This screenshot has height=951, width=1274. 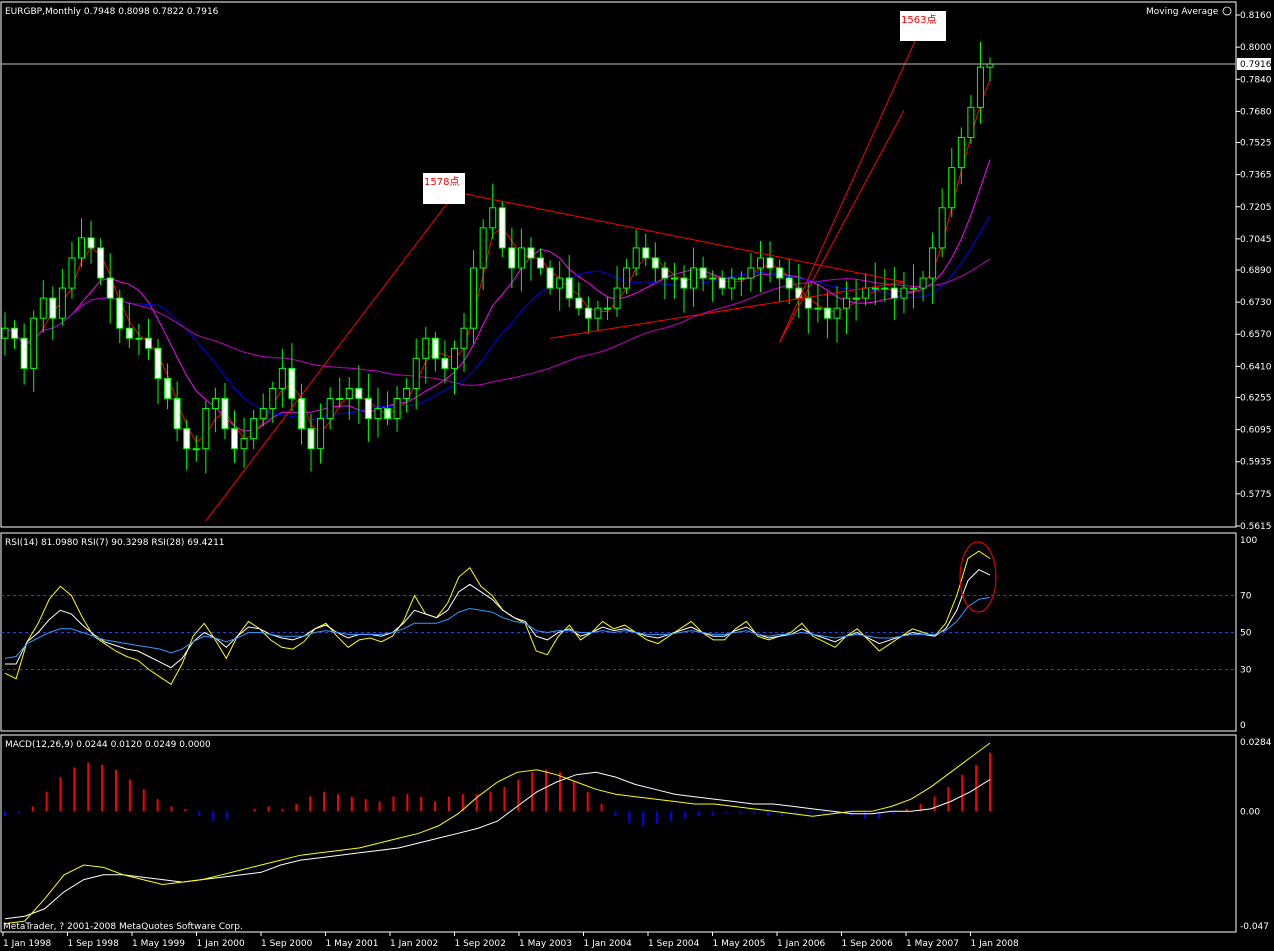 What do you see at coordinates (1256, 527) in the screenshot?
I see `price-tick-label: 0.5615` at bounding box center [1256, 527].